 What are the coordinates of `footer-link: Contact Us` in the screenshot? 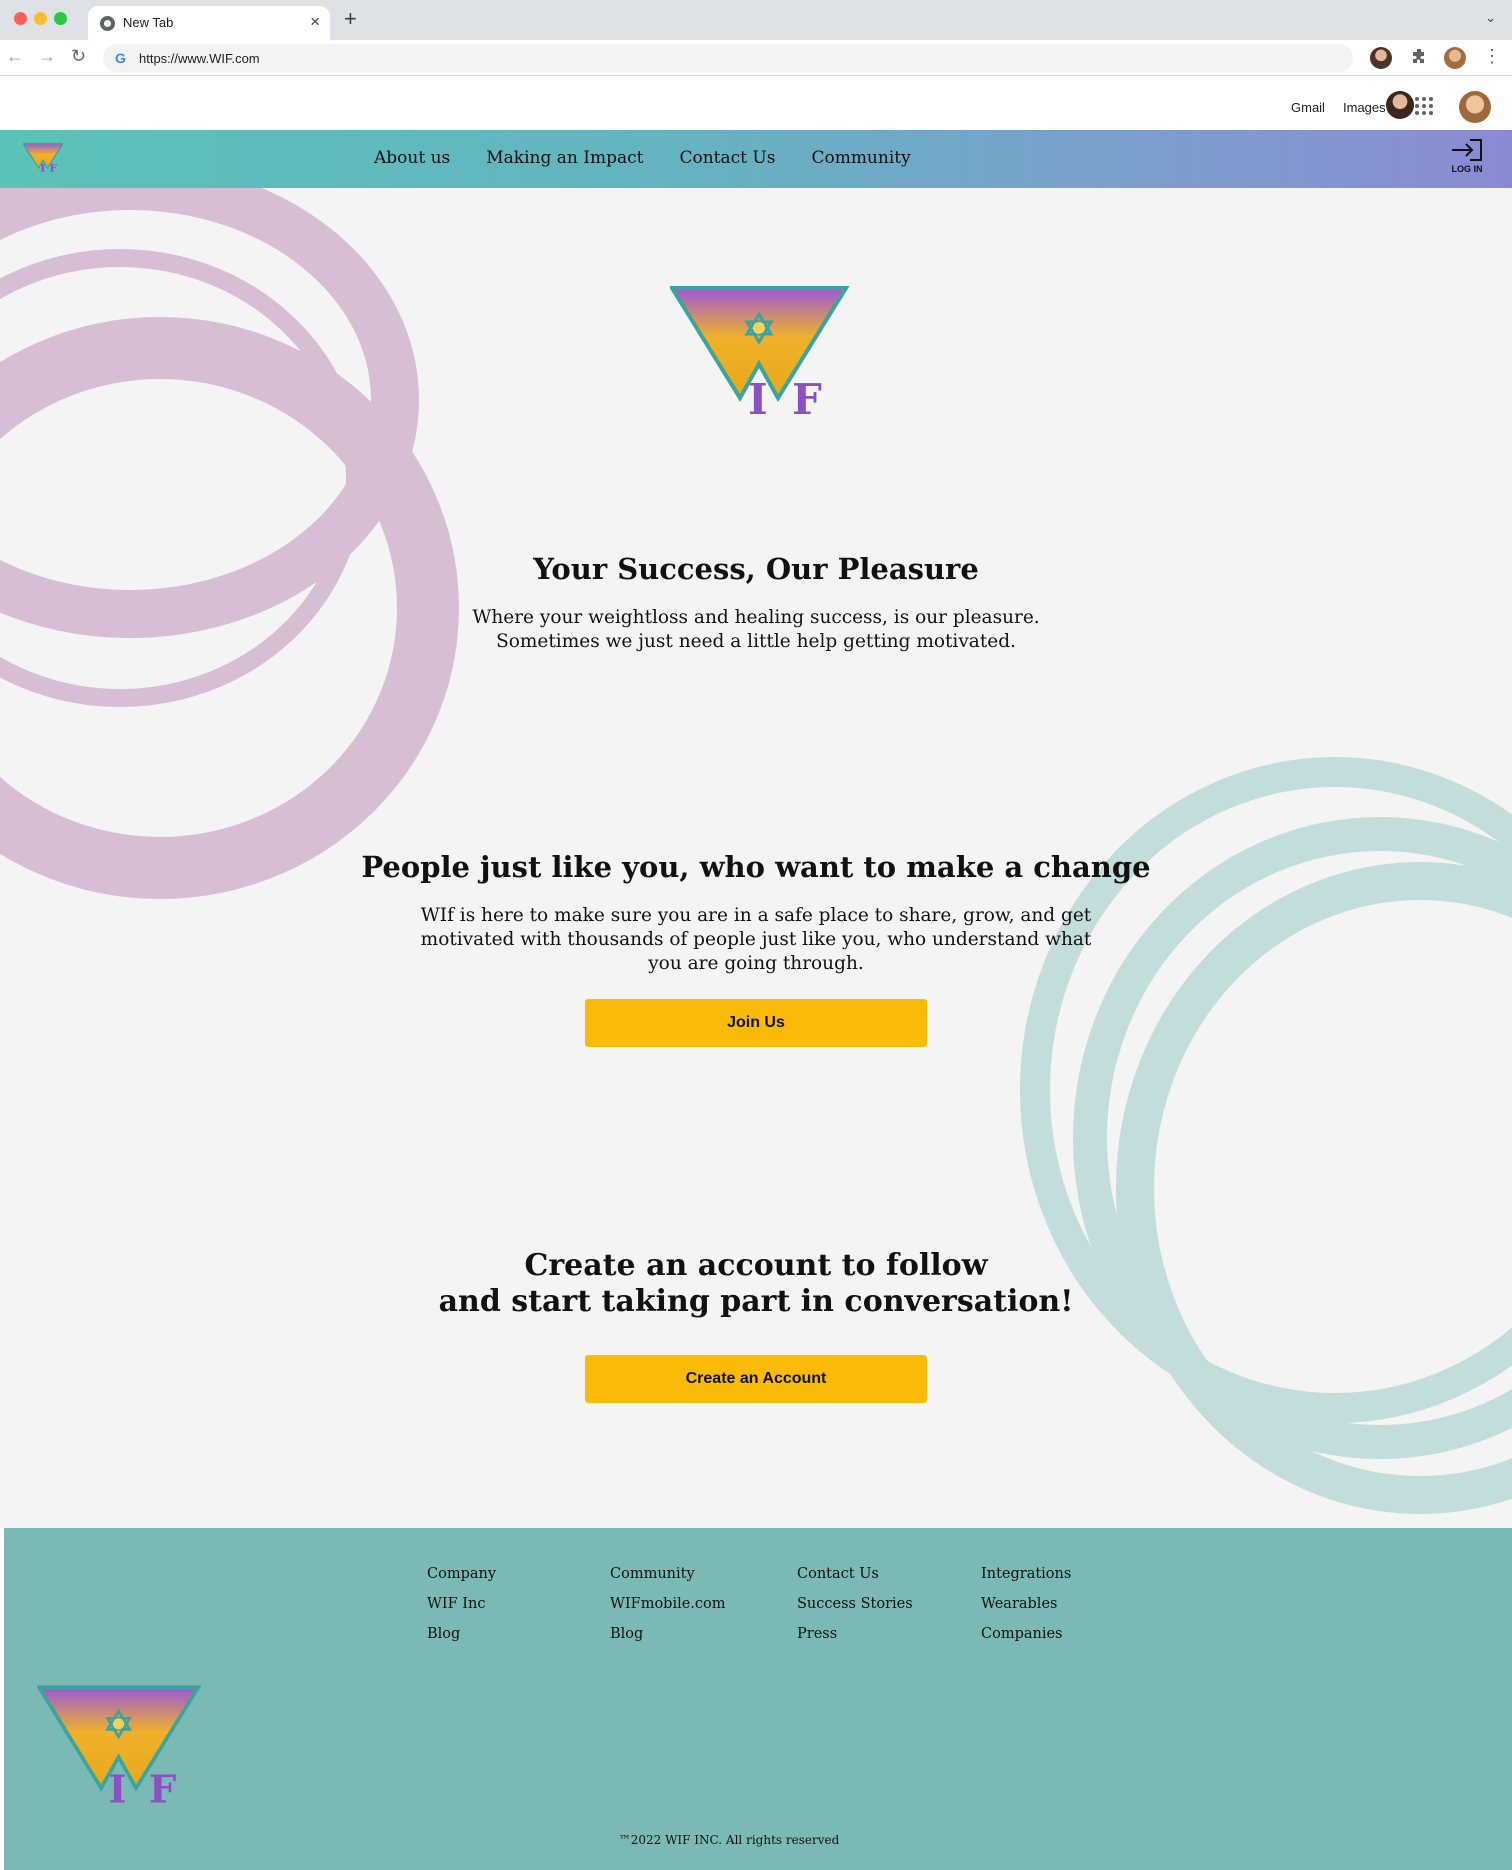 It's located at (855, 1581).